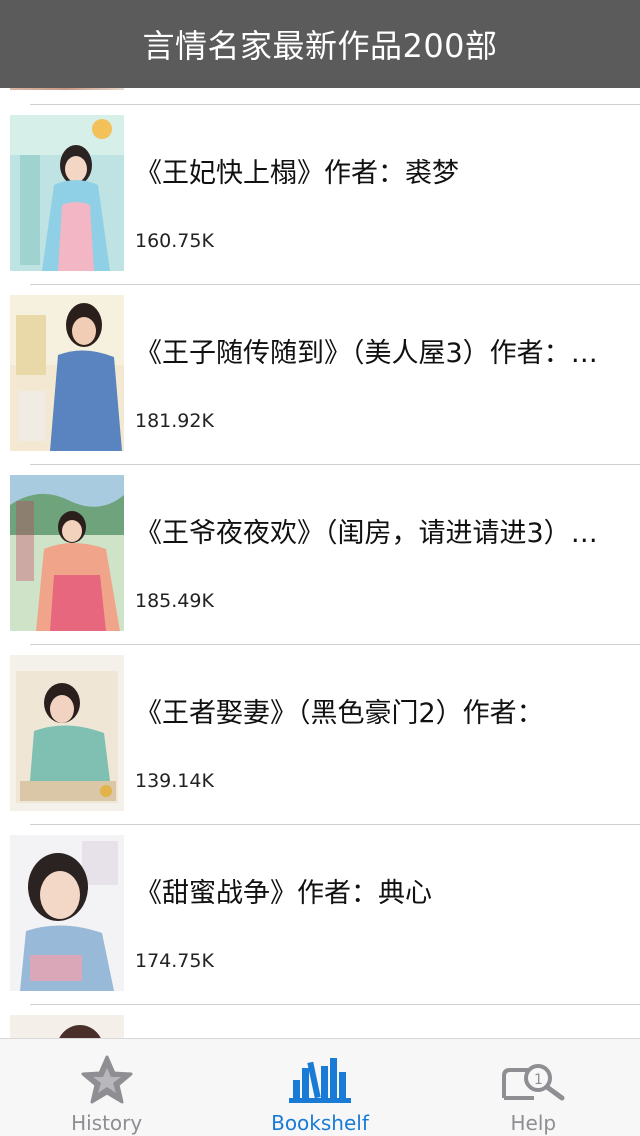 The height and width of the screenshot is (1136, 640). Describe the element at coordinates (370, 353) in the screenshot. I see `book-title: 《王子随传随到》（美人屋3）作者：伊东蕾` at that location.